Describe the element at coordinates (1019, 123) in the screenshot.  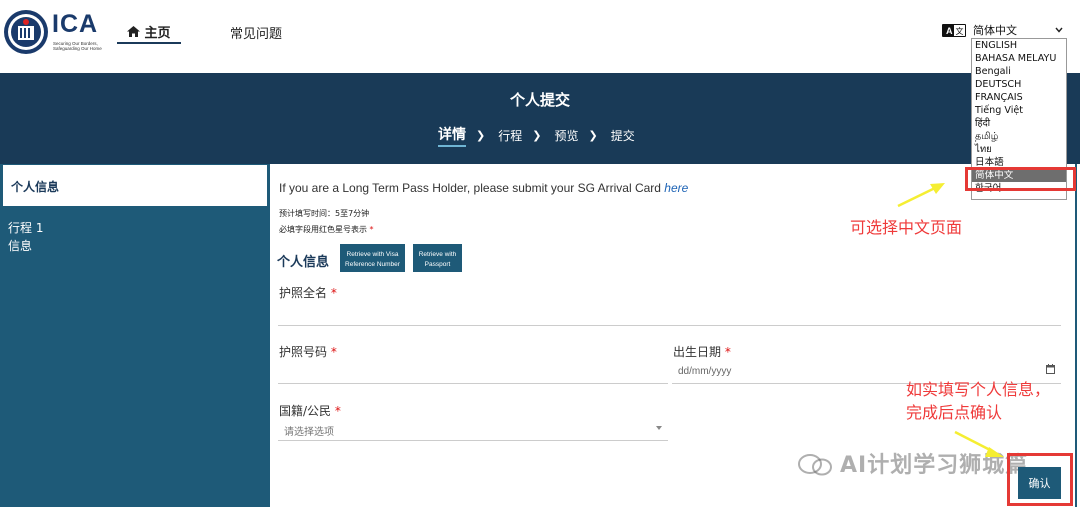
I see `language-option: हिंदी` at that location.